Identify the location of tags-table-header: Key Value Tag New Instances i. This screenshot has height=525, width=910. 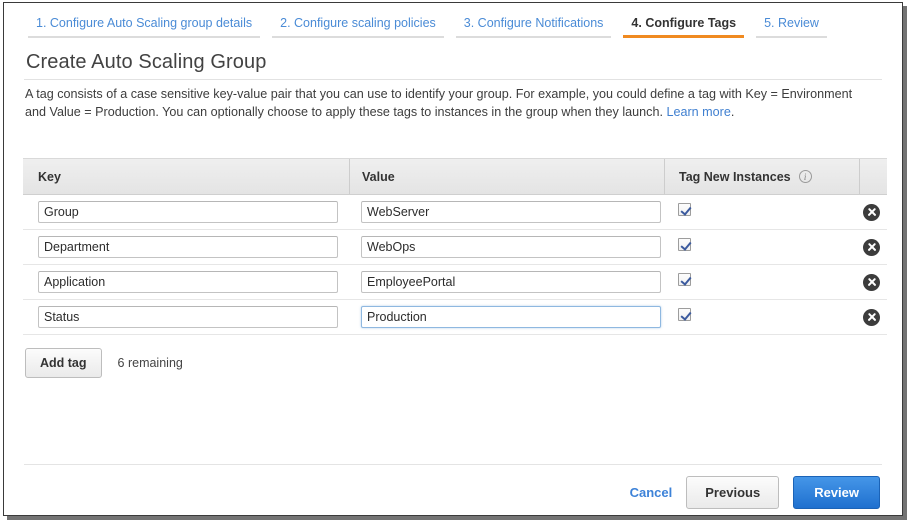
(455, 176).